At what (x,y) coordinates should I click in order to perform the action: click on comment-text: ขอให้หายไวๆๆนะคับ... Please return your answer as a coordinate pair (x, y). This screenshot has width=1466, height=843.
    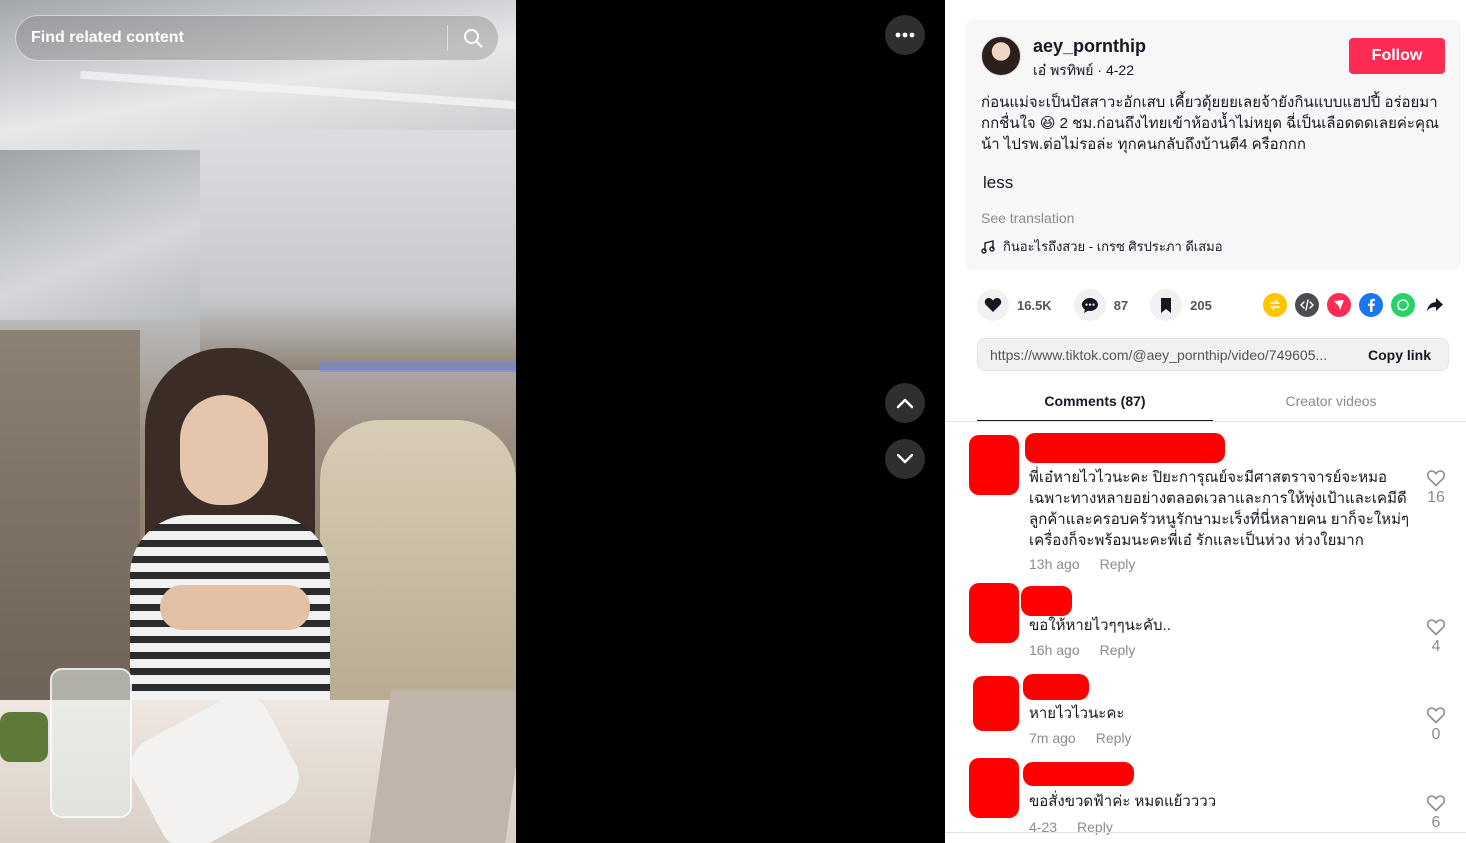
    Looking at the image, I should click on (1100, 625).